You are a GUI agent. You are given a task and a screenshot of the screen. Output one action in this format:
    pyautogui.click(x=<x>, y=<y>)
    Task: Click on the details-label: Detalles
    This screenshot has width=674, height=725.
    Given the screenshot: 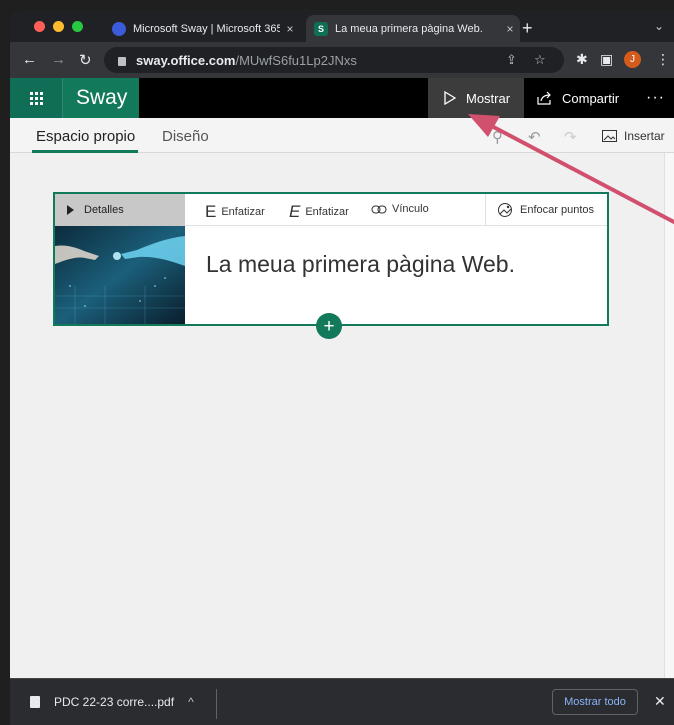 What is the action you would take?
    pyautogui.click(x=104, y=210)
    